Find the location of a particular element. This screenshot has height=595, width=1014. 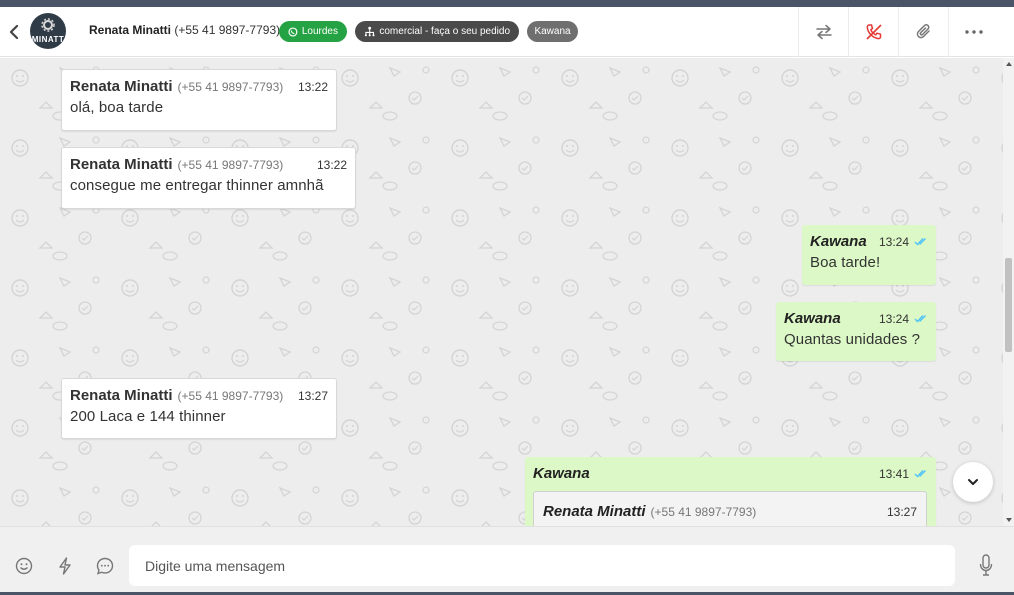

whatsapp-icon is located at coordinates (293, 31).